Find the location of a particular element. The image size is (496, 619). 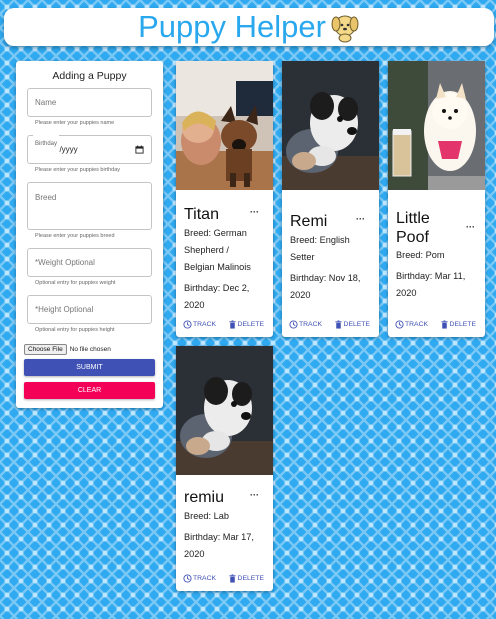

puppy-birthday-line: Birthday: Mar 11, is located at coordinates (431, 276).